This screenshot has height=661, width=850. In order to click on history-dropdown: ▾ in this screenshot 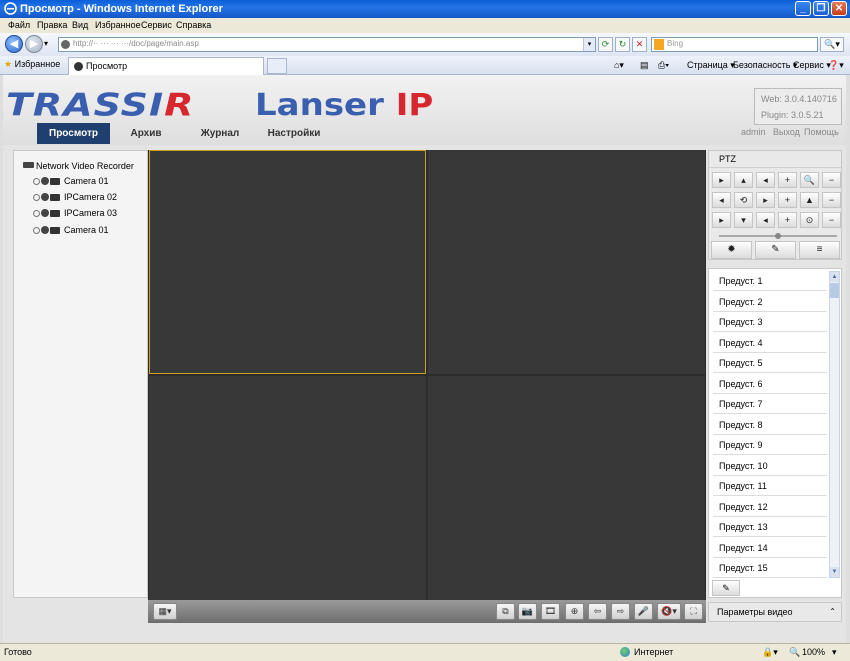, I will do `click(46, 43)`.